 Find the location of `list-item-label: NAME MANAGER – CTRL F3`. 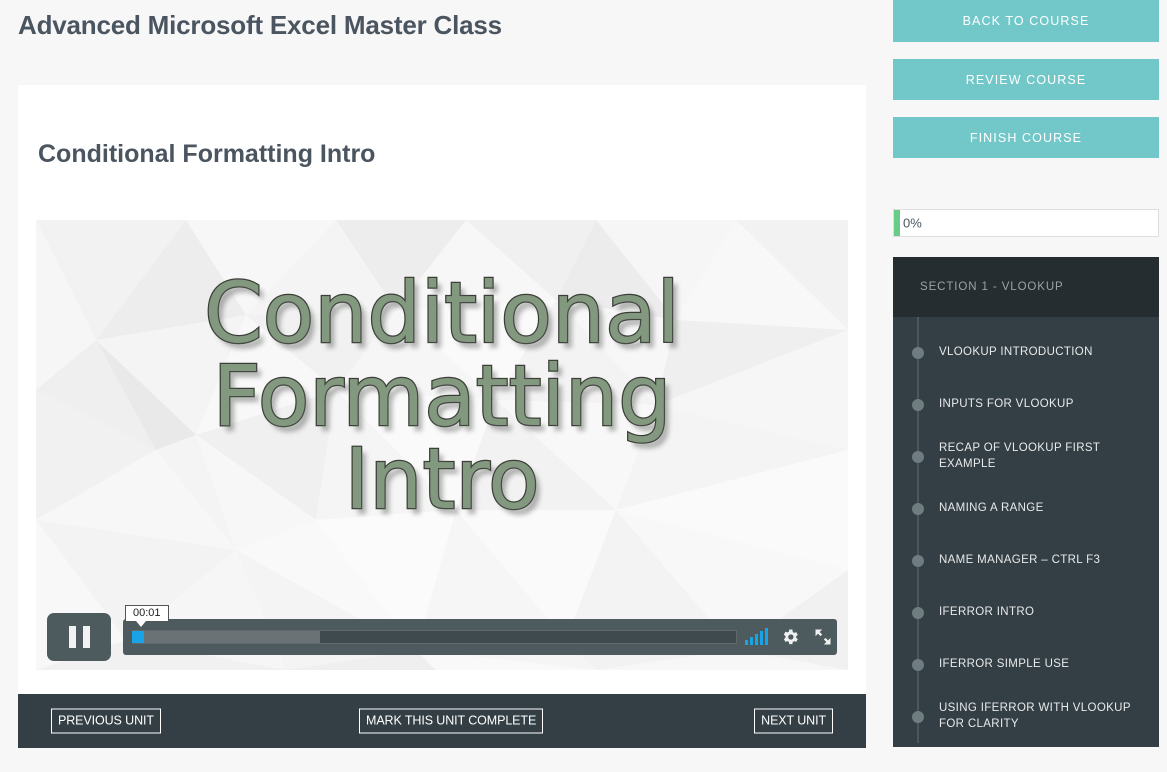

list-item-label: NAME MANAGER – CTRL F3 is located at coordinates (1020, 560).